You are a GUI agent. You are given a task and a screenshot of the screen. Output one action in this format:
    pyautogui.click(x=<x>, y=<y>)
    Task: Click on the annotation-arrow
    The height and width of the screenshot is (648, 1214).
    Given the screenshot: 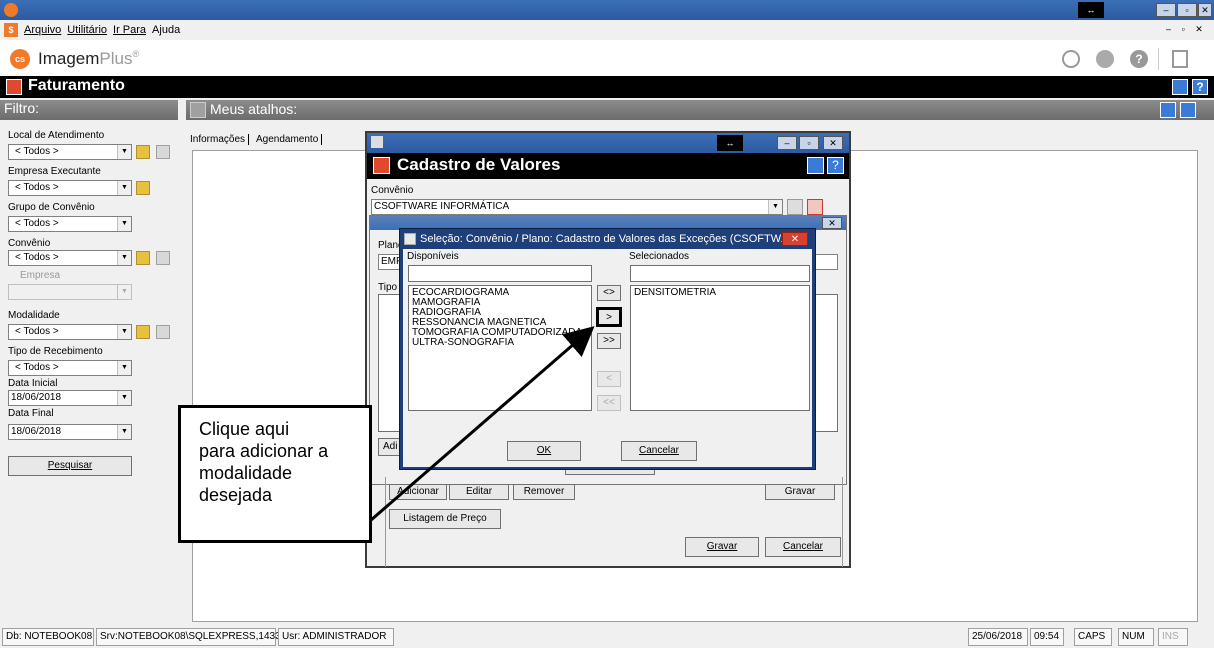 What is the action you would take?
    pyautogui.click(x=471, y=434)
    